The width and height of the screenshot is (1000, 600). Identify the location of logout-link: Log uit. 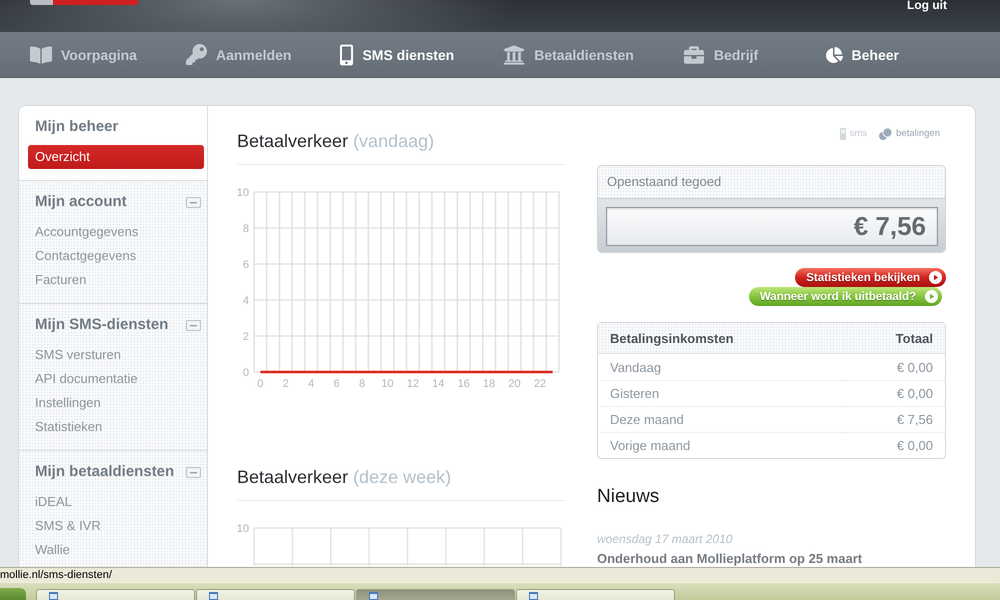
(927, 5).